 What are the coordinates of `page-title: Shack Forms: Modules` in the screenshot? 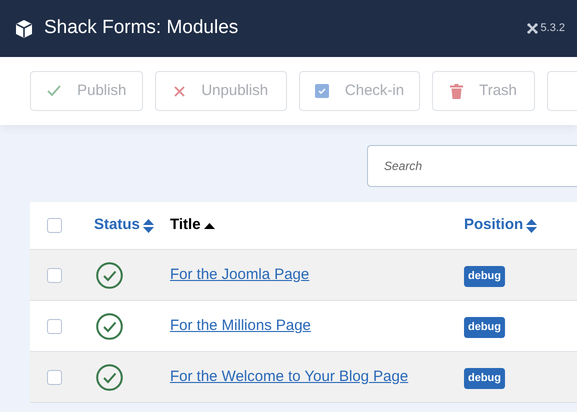 It's located at (141, 28).